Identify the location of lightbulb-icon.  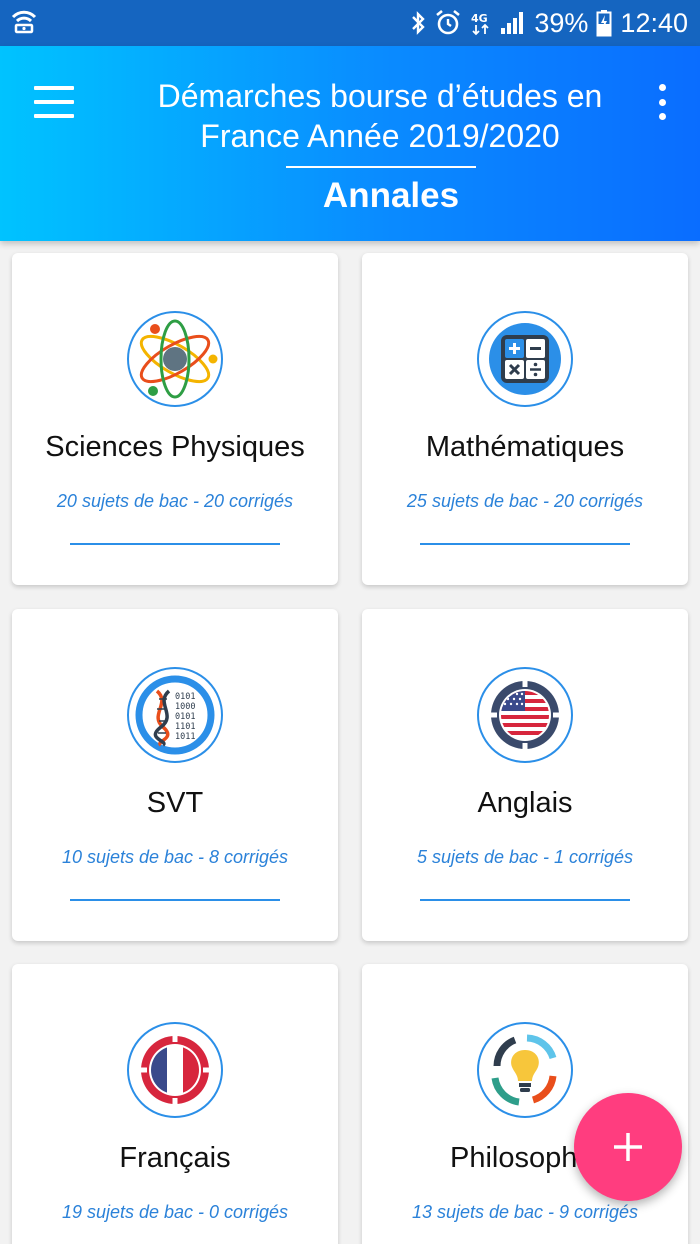
(525, 1070).